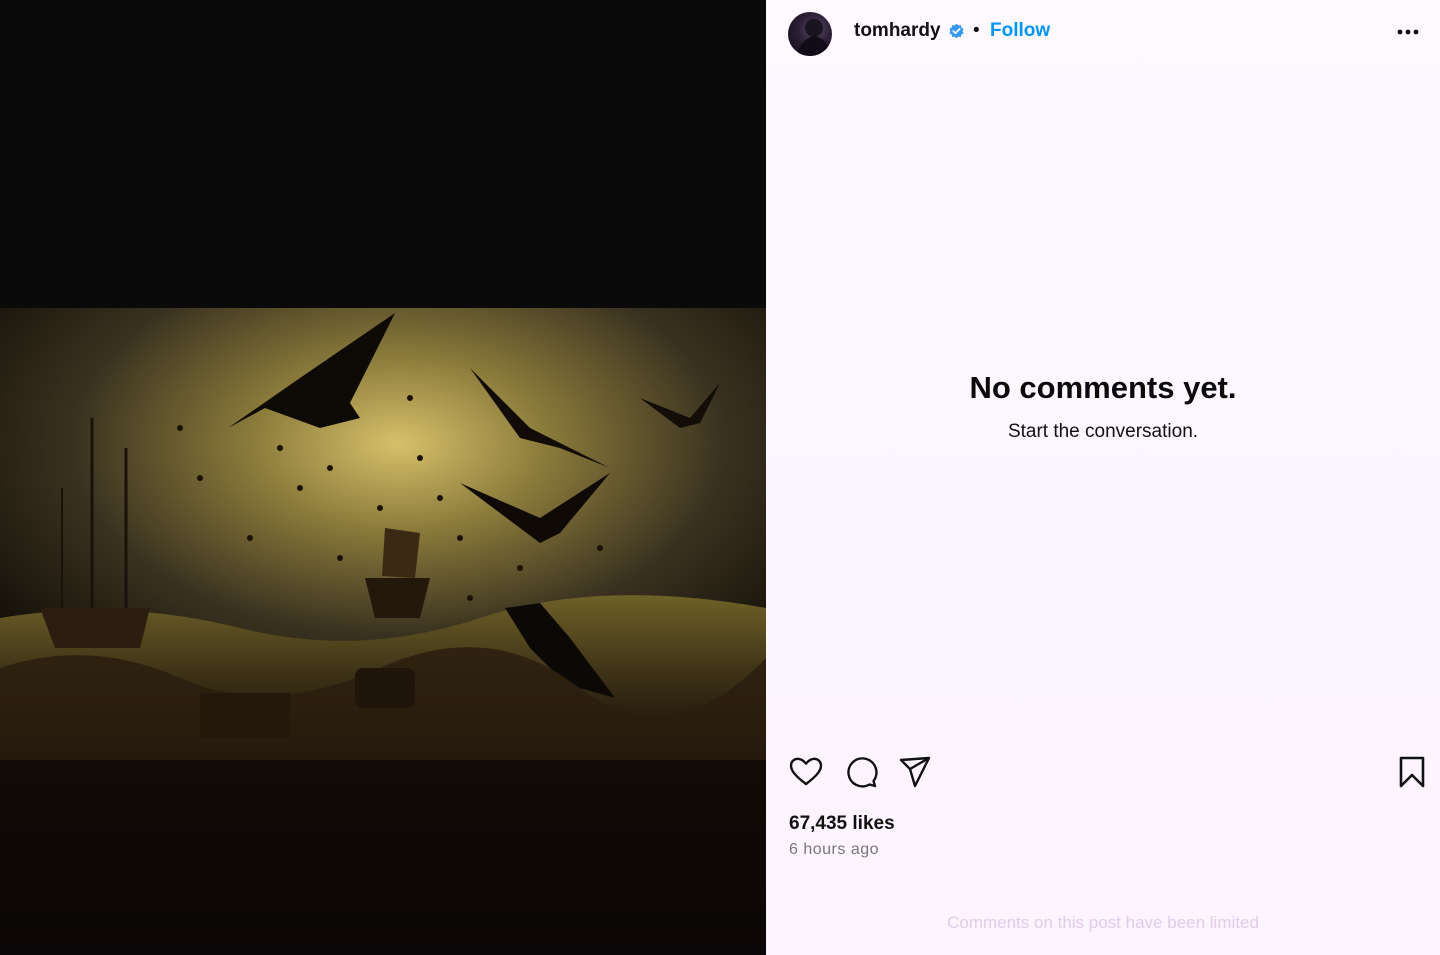  I want to click on username: tomhardy, so click(897, 31).